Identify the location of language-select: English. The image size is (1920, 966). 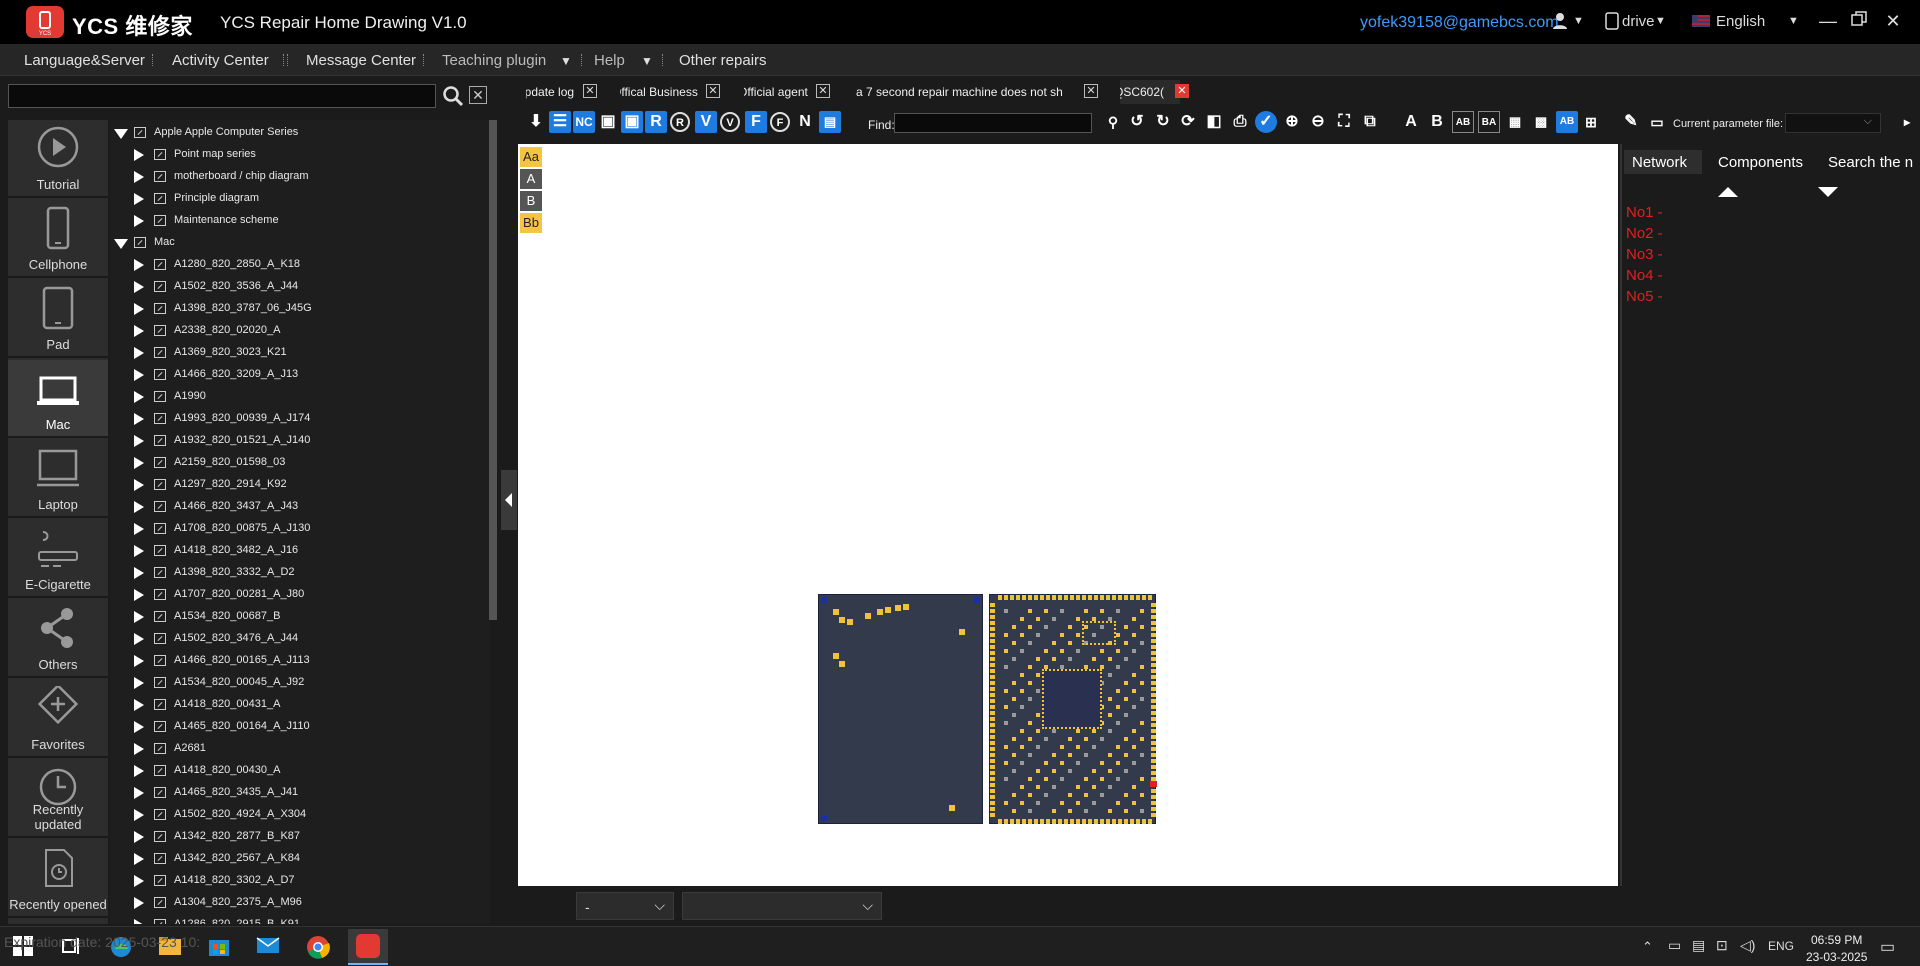
(1740, 21).